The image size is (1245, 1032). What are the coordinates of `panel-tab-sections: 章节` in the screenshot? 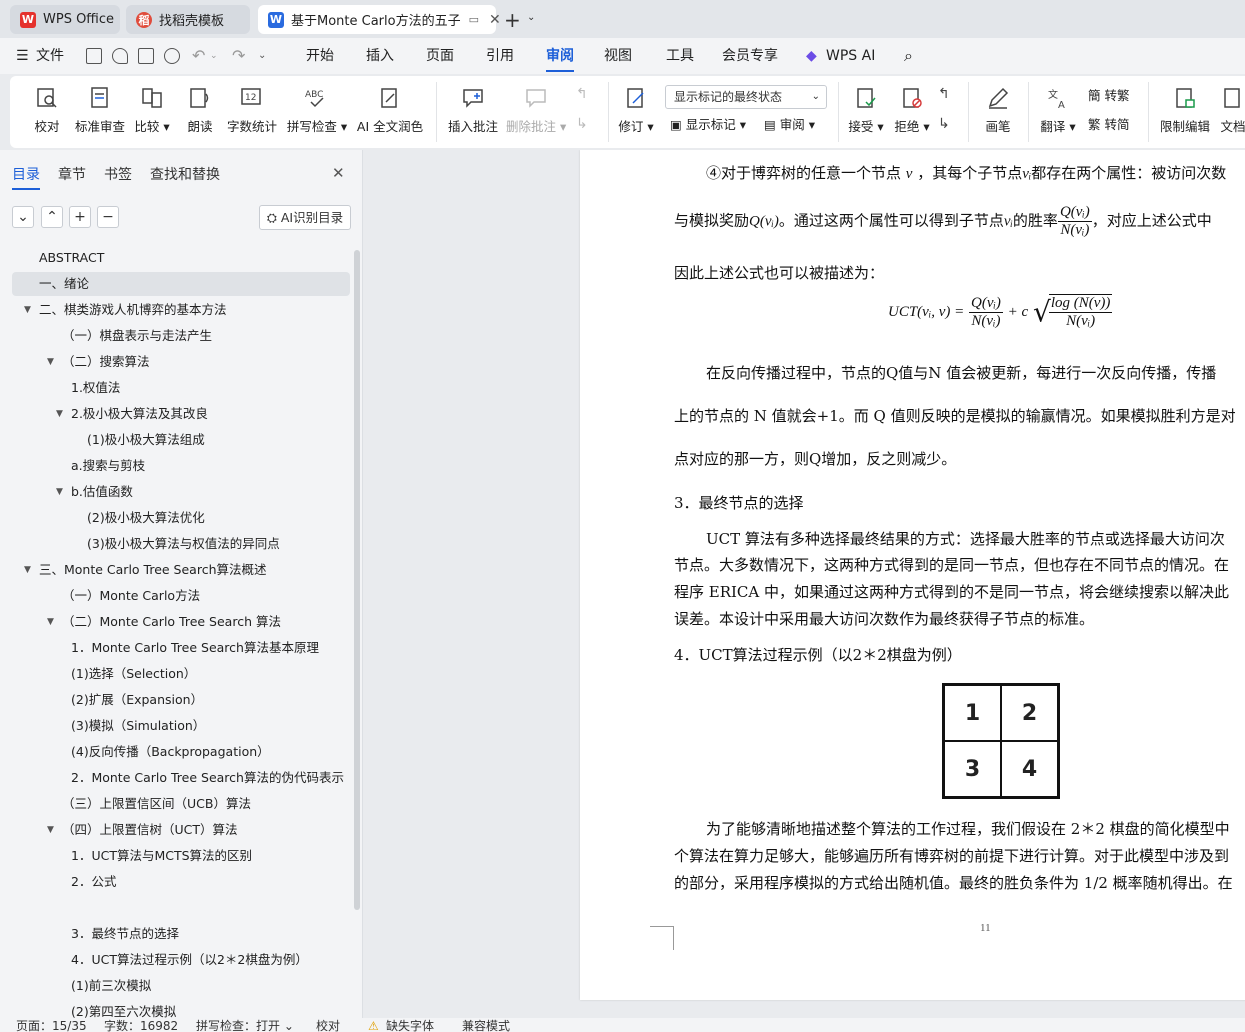 It's located at (72, 174).